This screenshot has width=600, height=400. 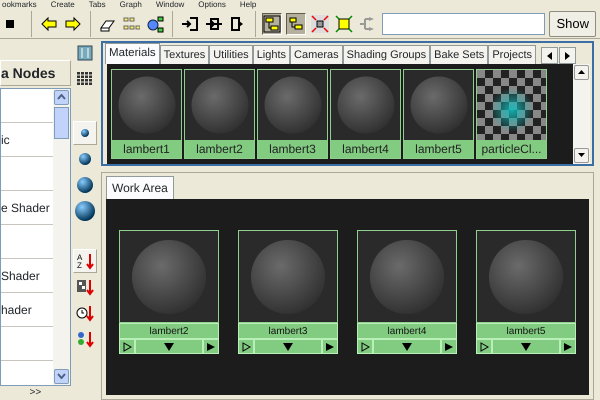 What do you see at coordinates (84, 261) in the screenshot?
I see `sort-alpha-icon: A Z` at bounding box center [84, 261].